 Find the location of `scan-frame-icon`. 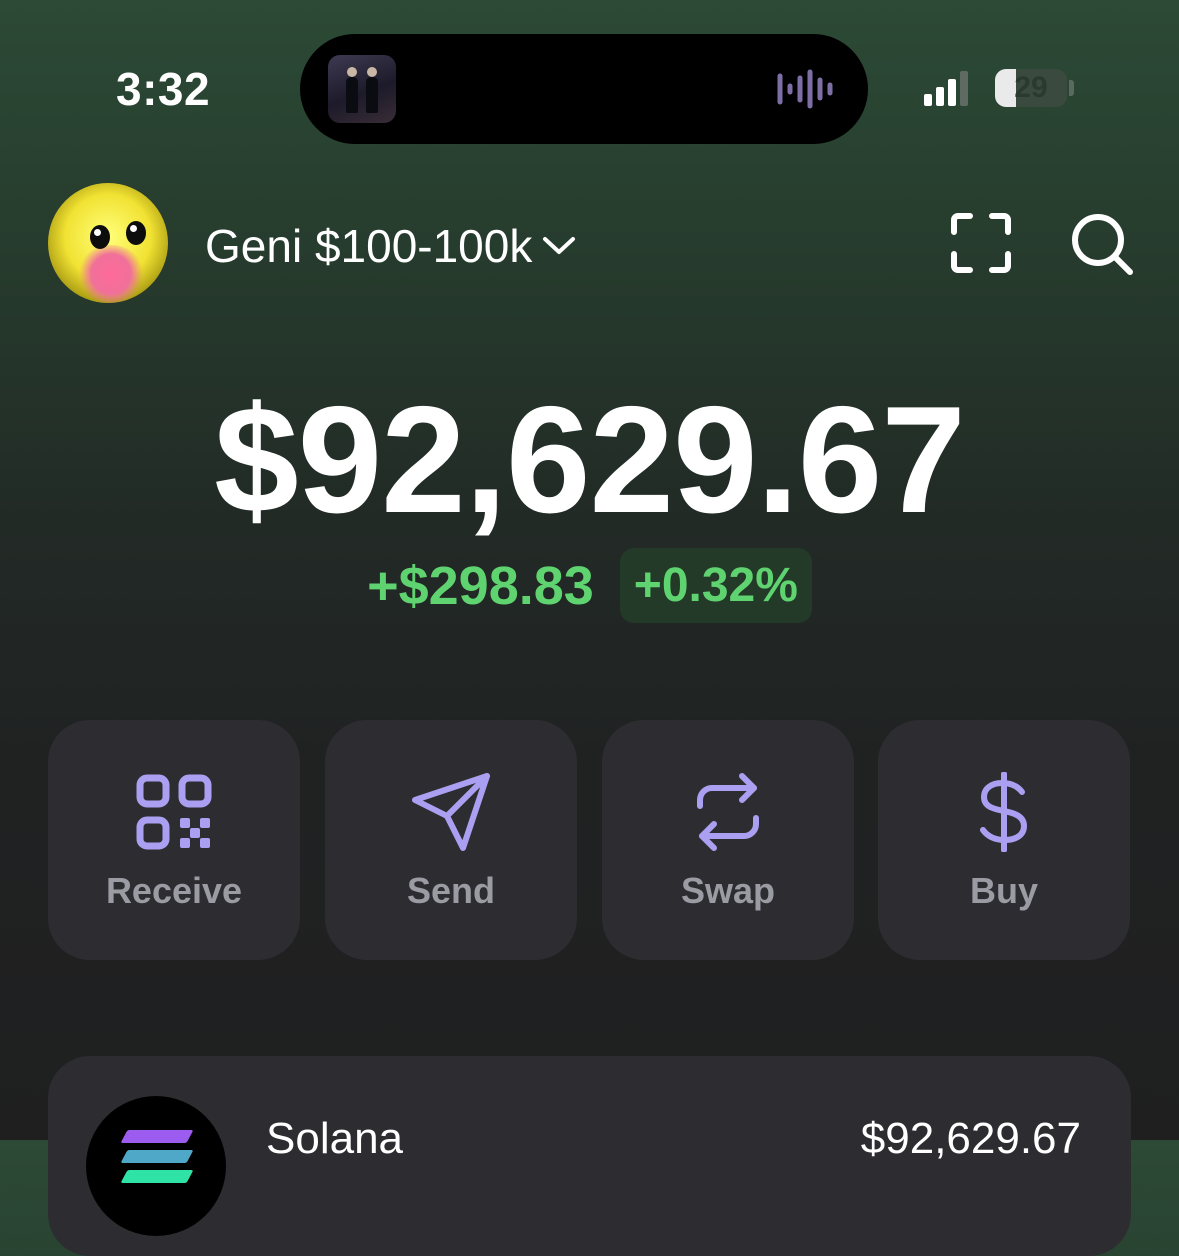

scan-frame-icon is located at coordinates (981, 243).